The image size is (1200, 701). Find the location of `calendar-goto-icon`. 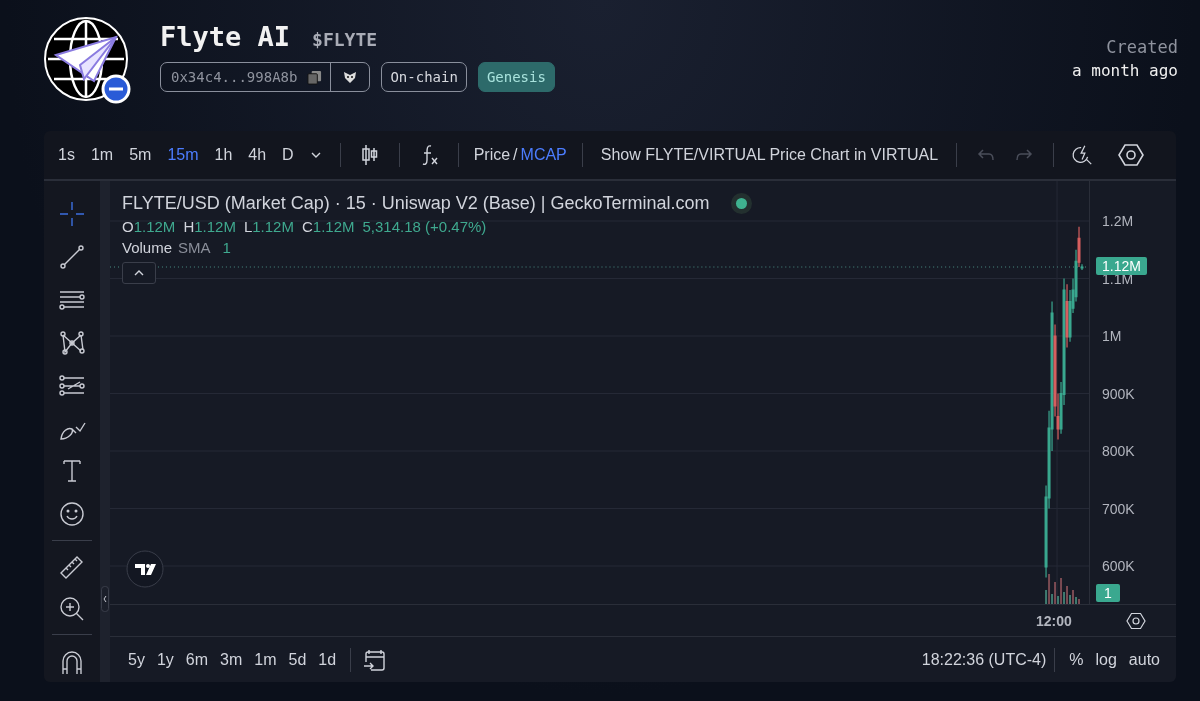

calendar-goto-icon is located at coordinates (375, 659).